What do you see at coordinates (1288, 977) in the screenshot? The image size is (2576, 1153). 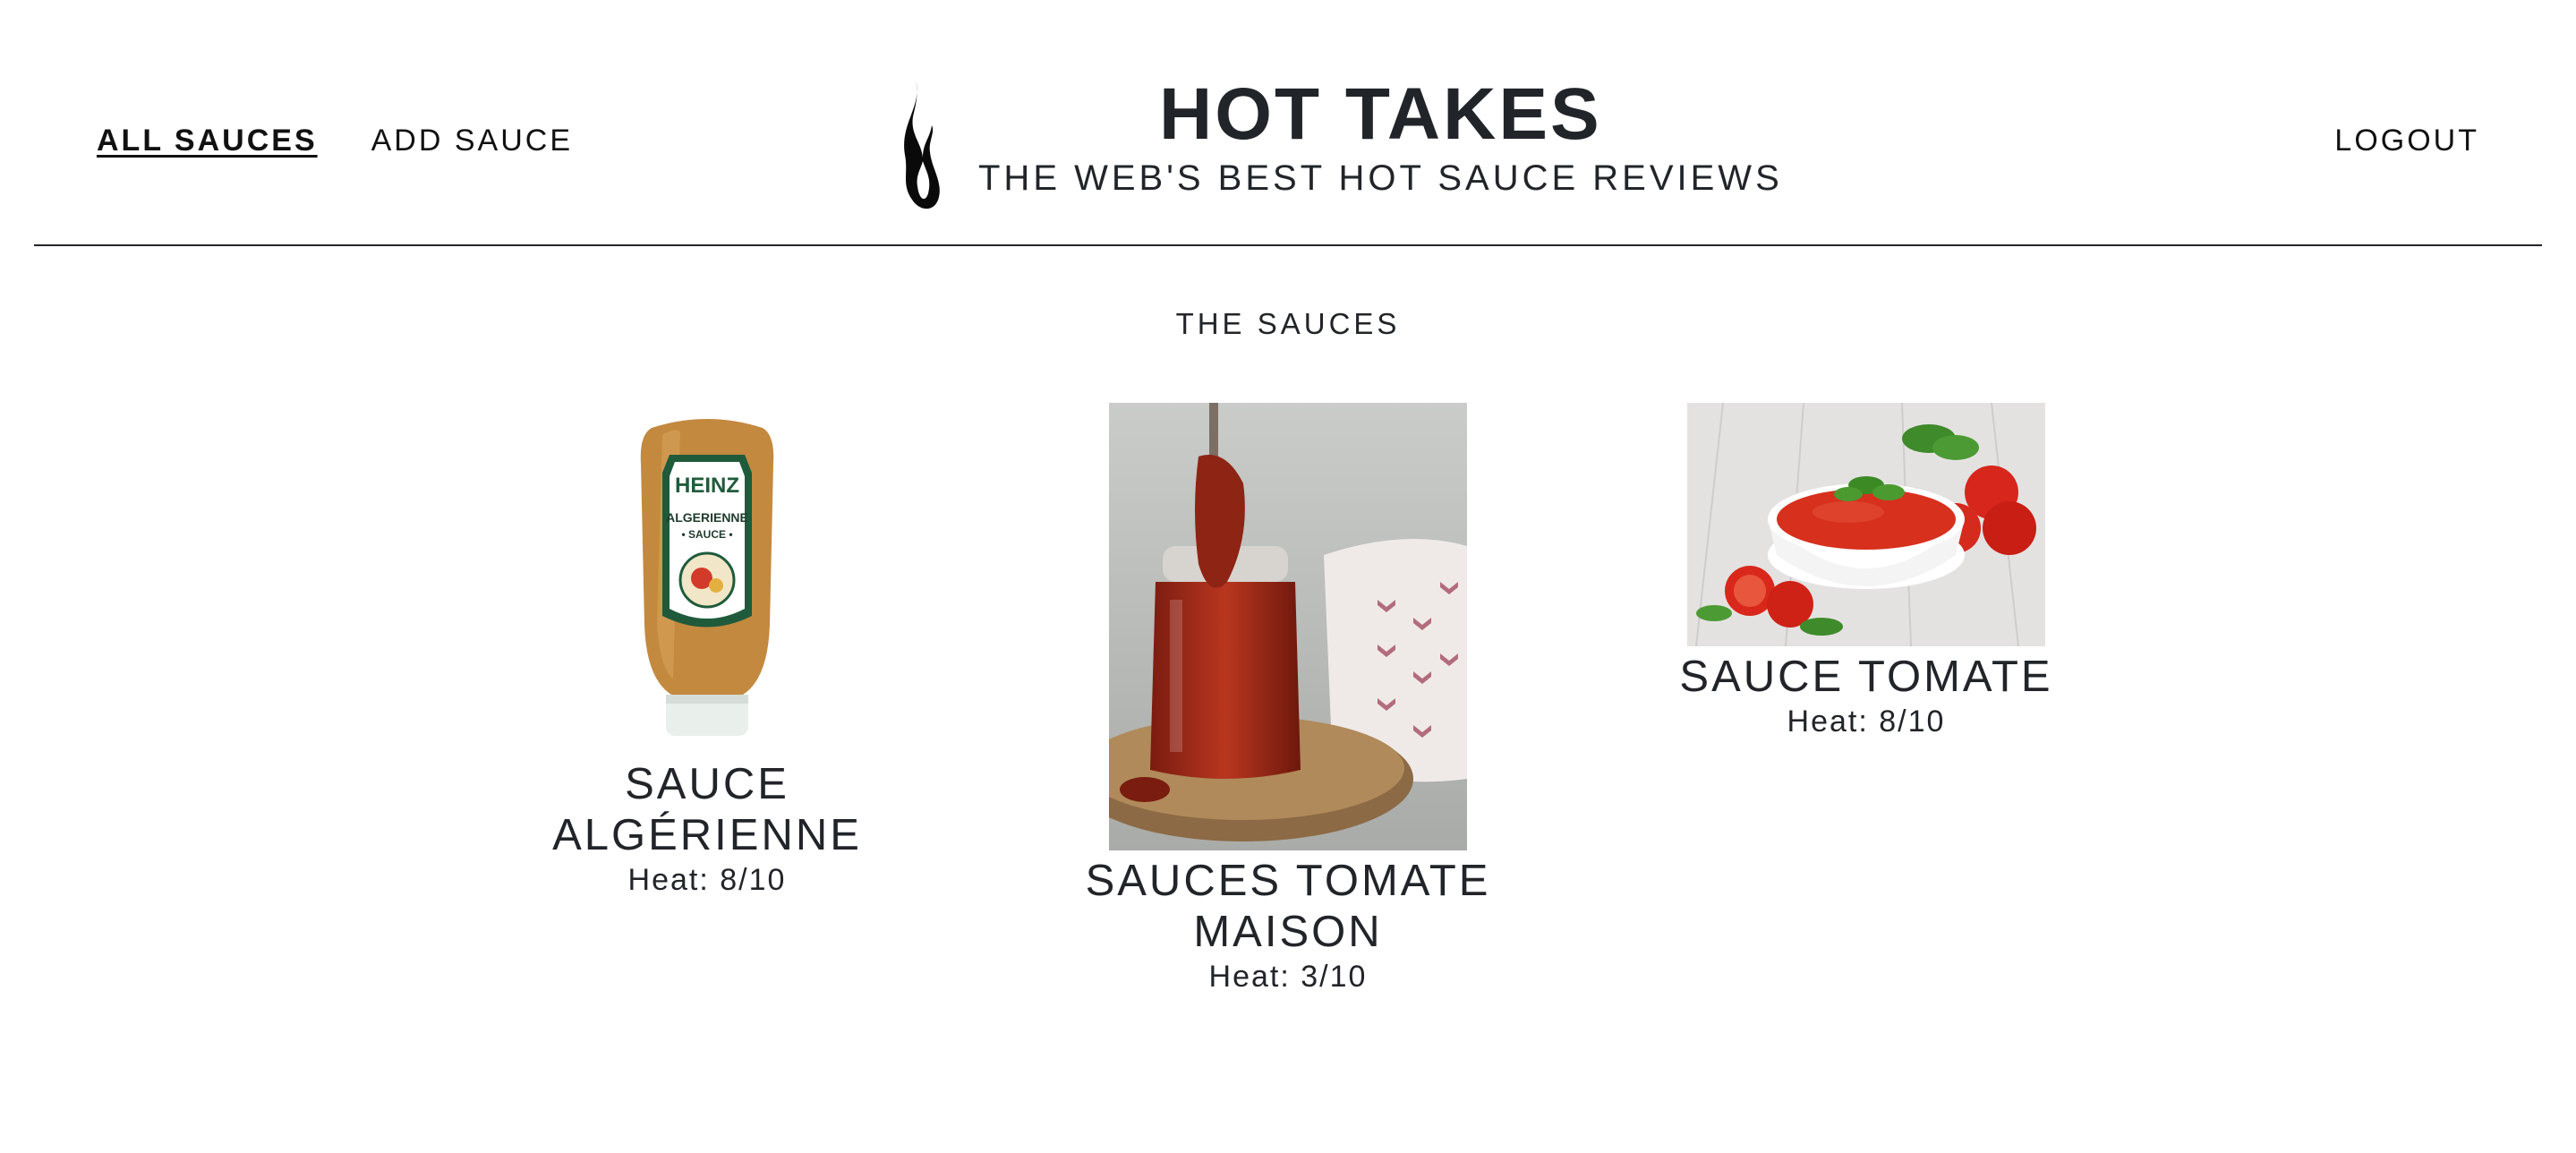 I see `sauce-heat: Heat: 3/10` at bounding box center [1288, 977].